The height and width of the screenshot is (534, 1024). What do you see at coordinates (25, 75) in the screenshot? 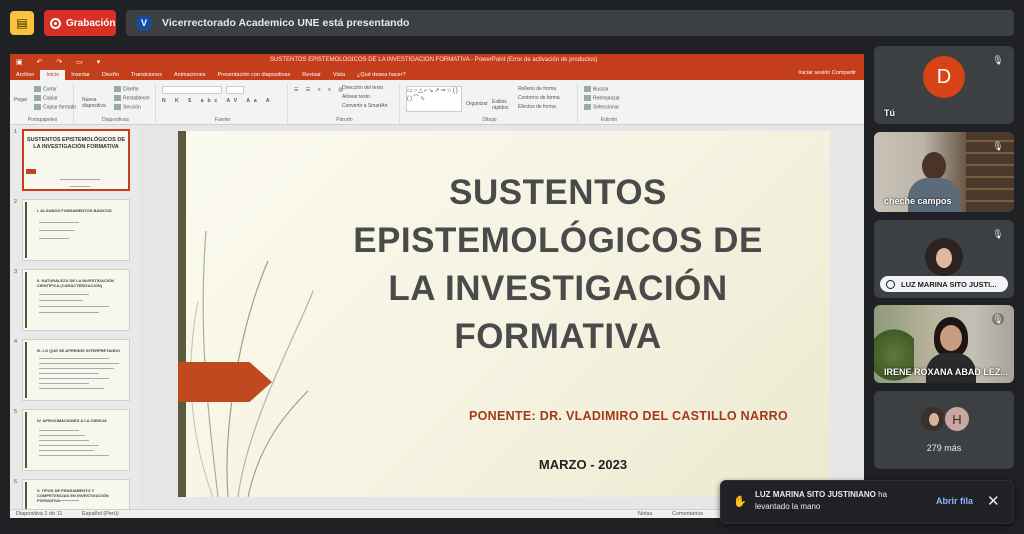
I see `tab-archivo: Archivo` at bounding box center [25, 75].